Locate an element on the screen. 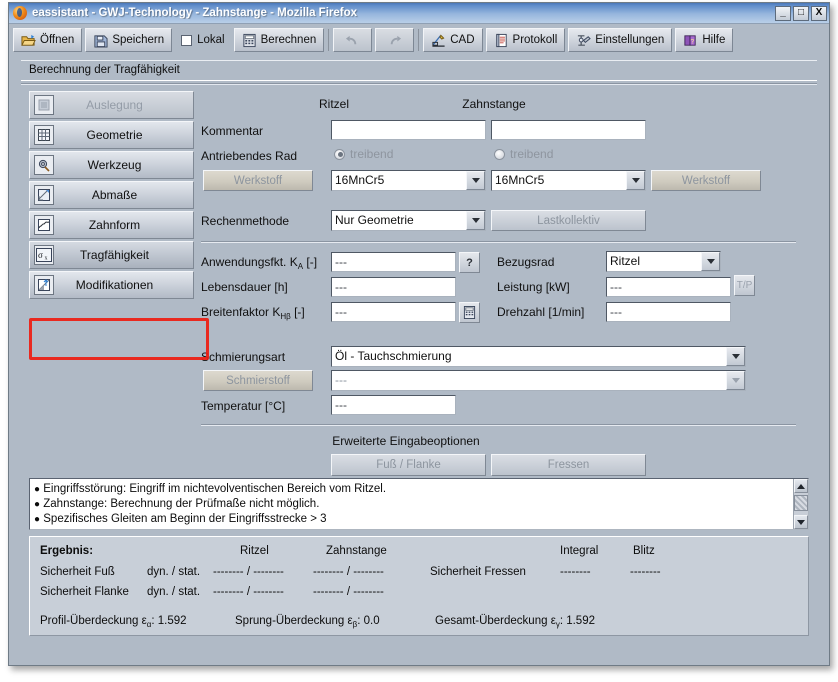 Image resolution: width=838 pixels, height=682 pixels. radio-zahnstange-treibend: treibend is located at coordinates (523, 154).